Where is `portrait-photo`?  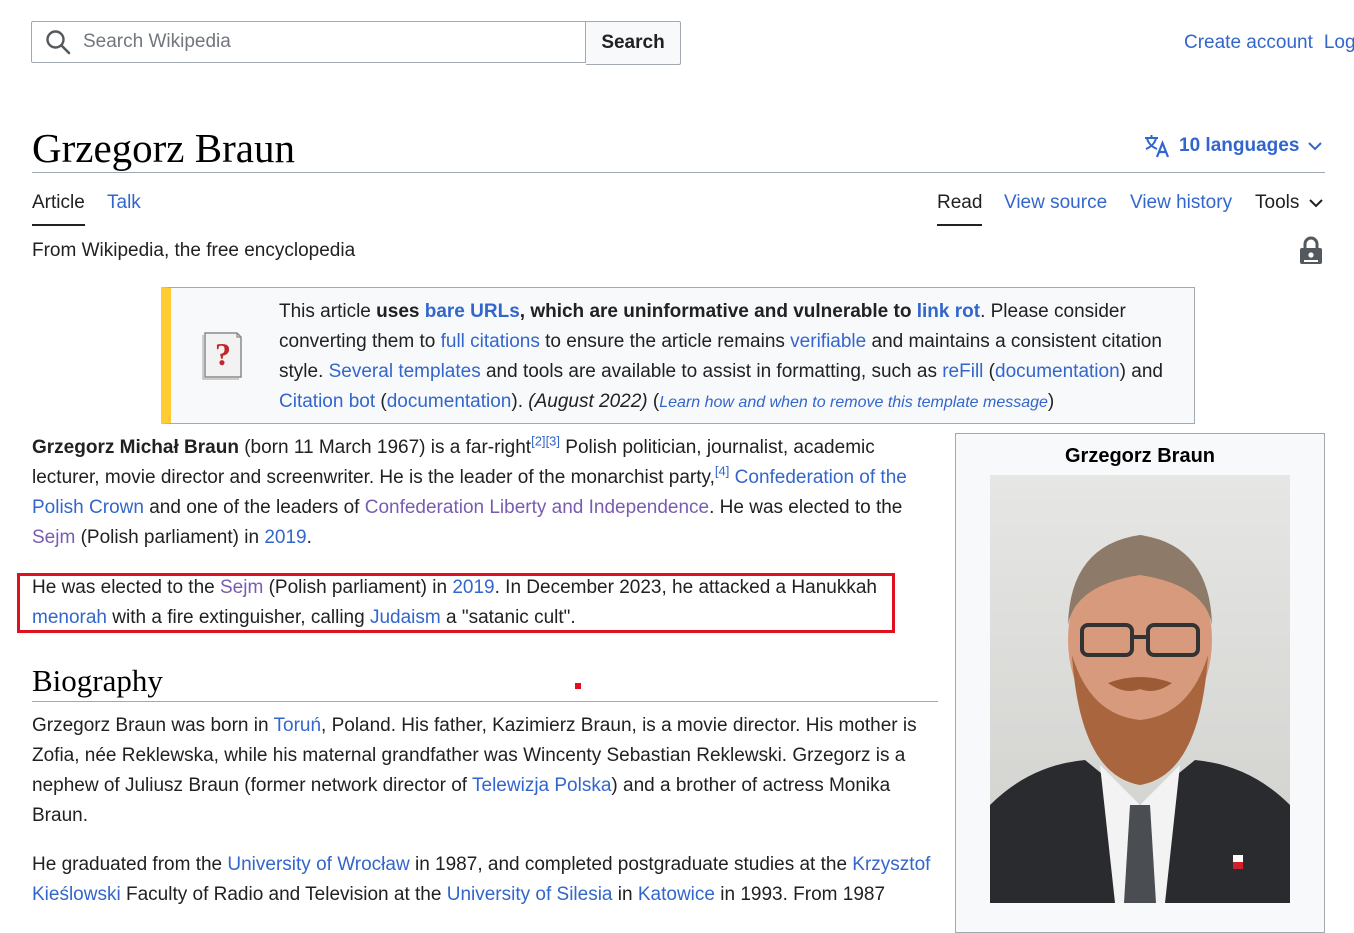 portrait-photo is located at coordinates (1140, 689).